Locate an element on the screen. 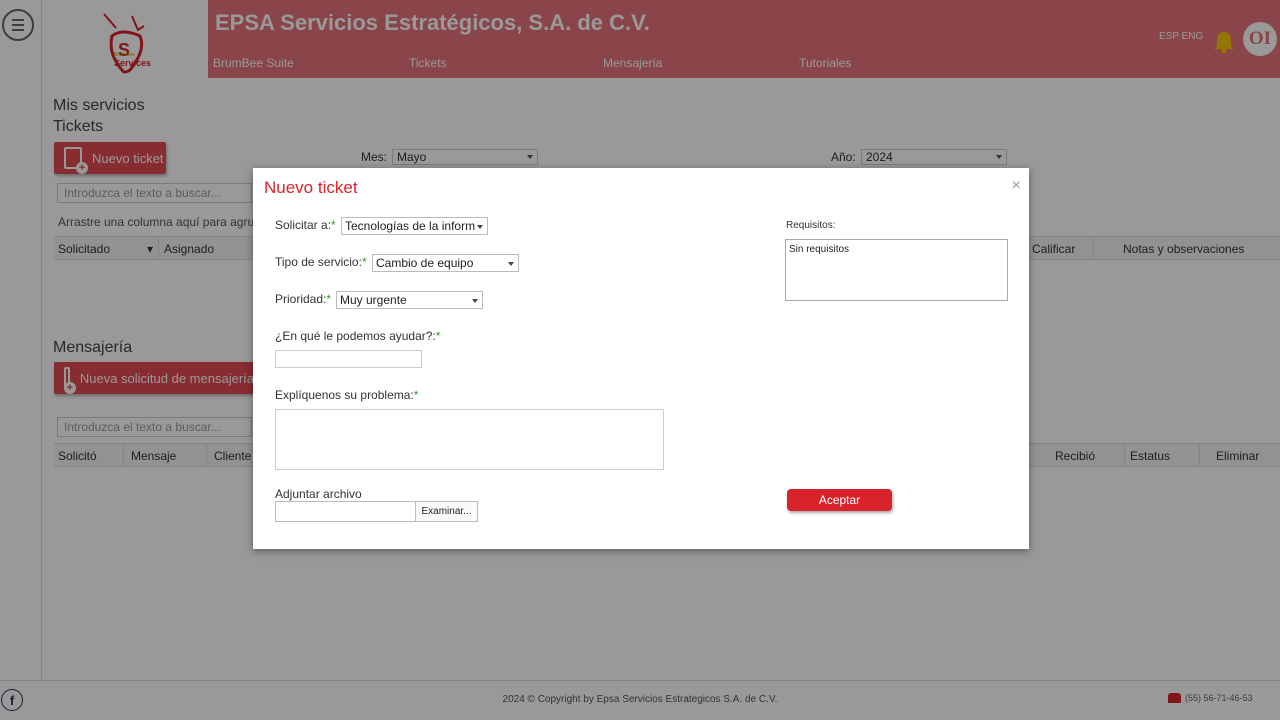 This screenshot has height=720, width=1280. prioridad-value: Muy urgente is located at coordinates (373, 300).